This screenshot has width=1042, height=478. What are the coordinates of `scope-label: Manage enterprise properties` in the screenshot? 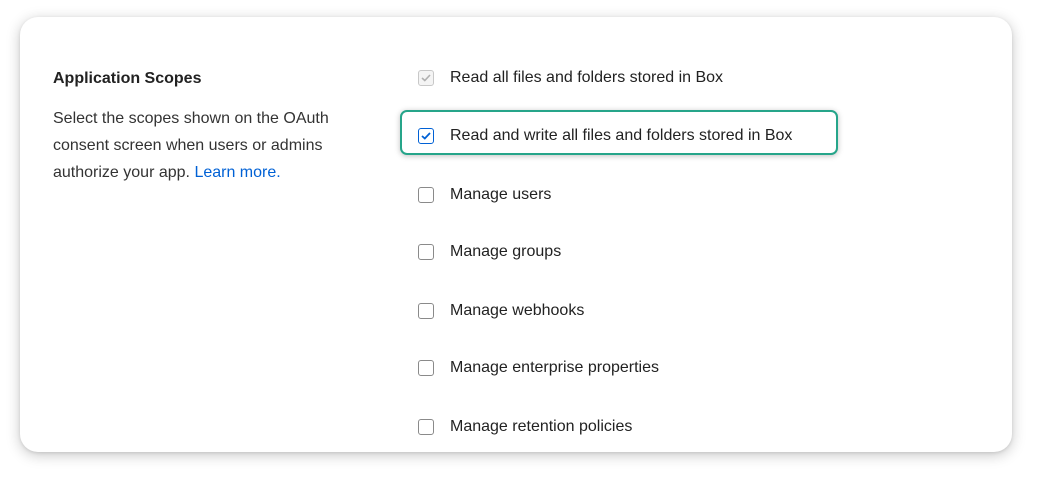 It's located at (555, 367).